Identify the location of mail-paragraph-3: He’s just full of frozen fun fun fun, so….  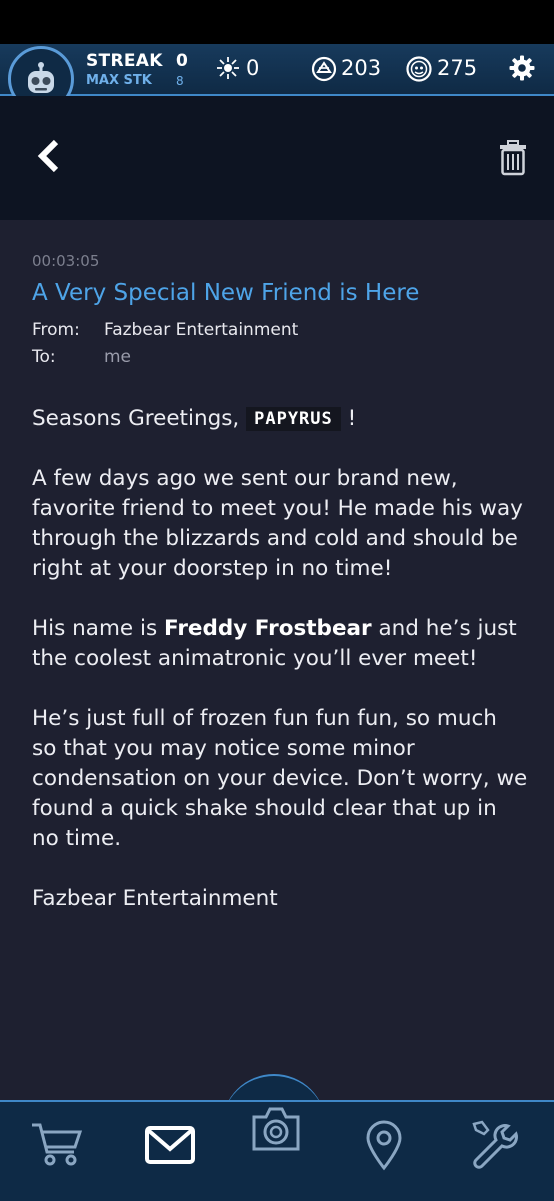
(280, 778).